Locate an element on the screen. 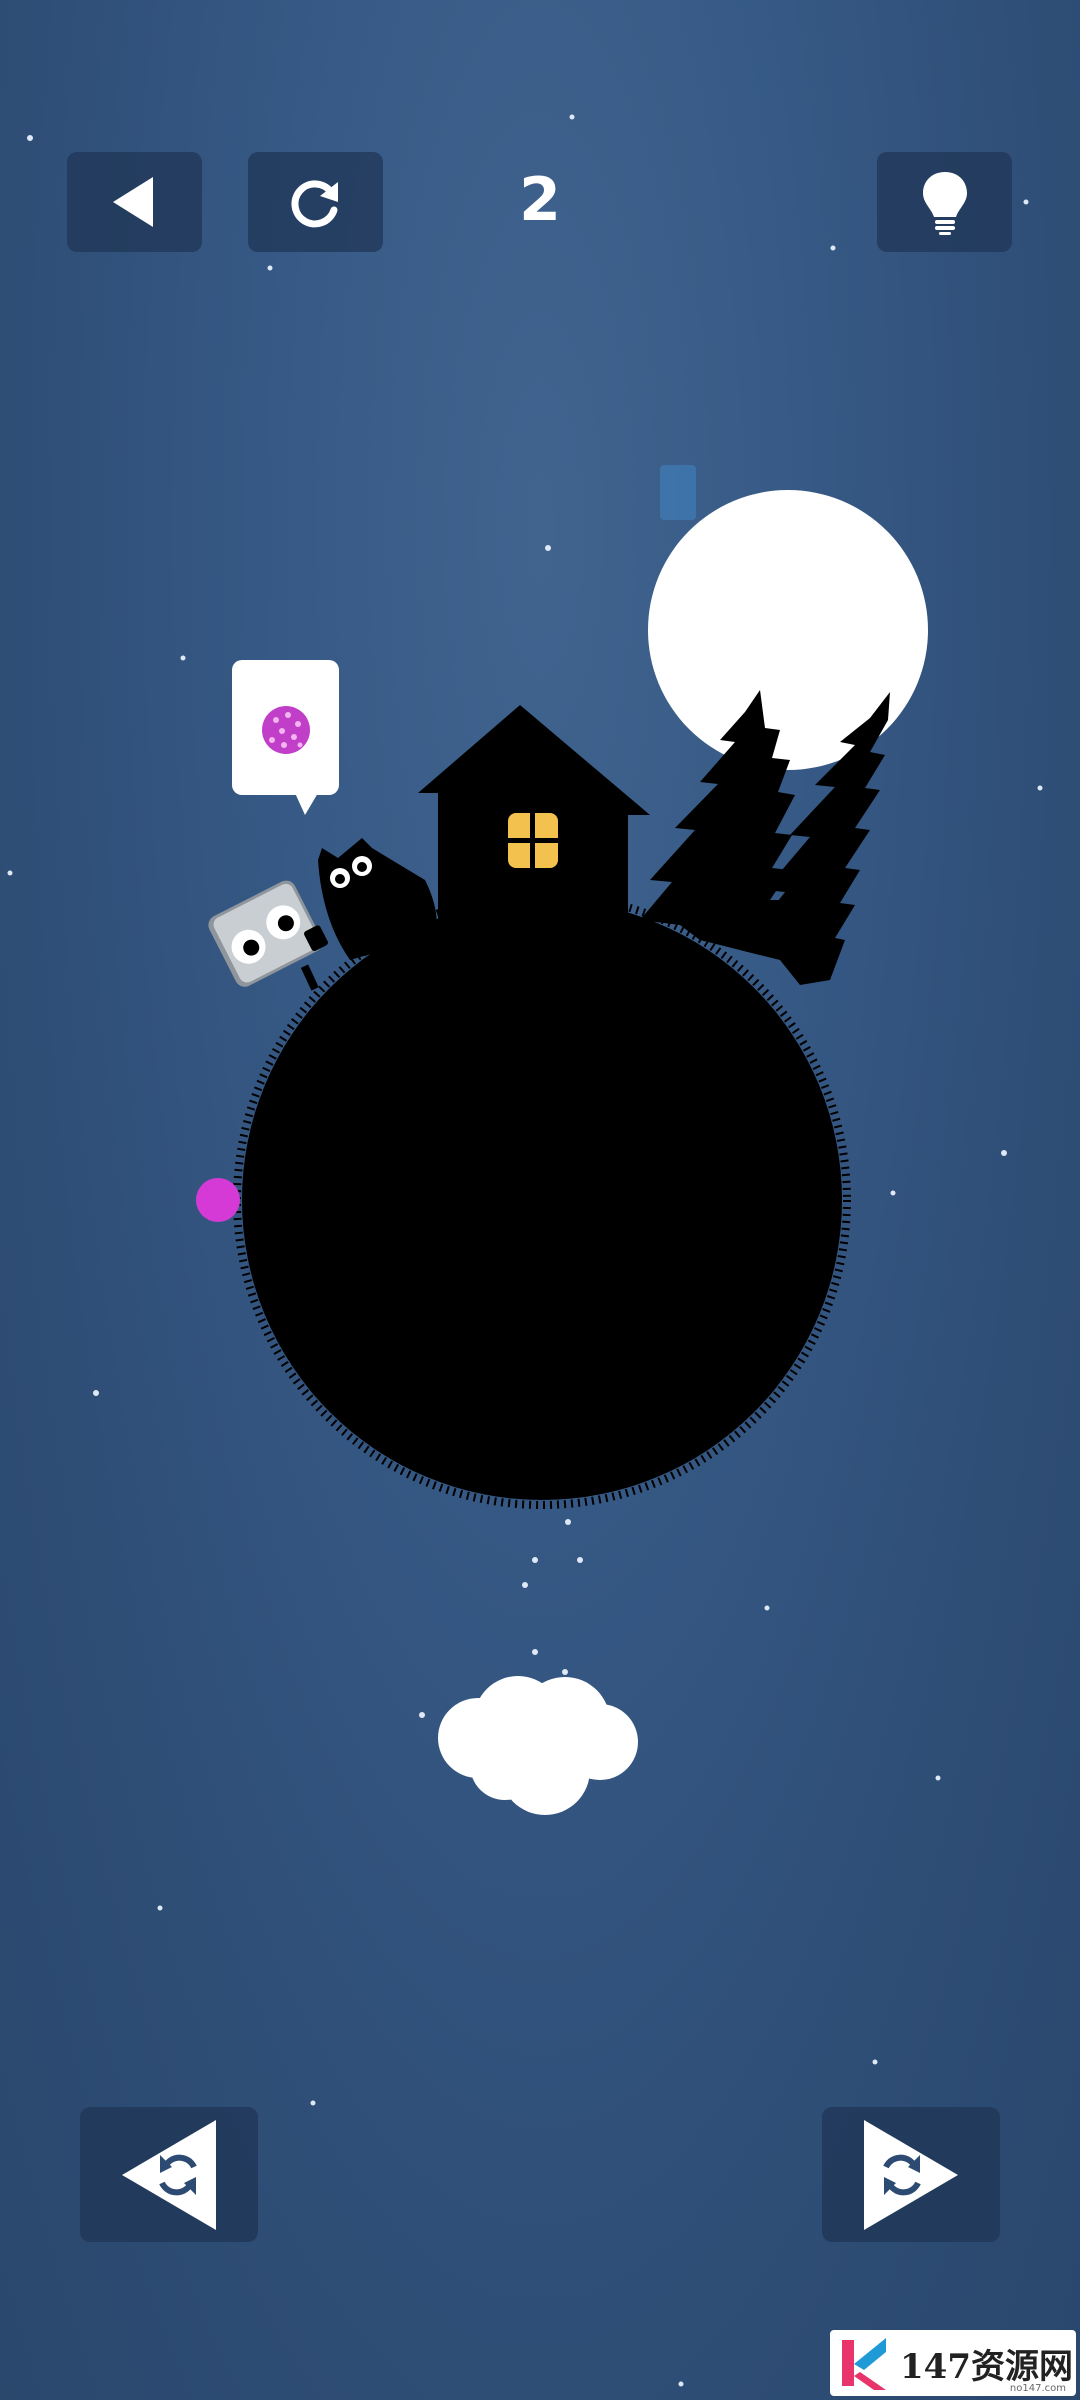  planet is located at coordinates (542, 1200).